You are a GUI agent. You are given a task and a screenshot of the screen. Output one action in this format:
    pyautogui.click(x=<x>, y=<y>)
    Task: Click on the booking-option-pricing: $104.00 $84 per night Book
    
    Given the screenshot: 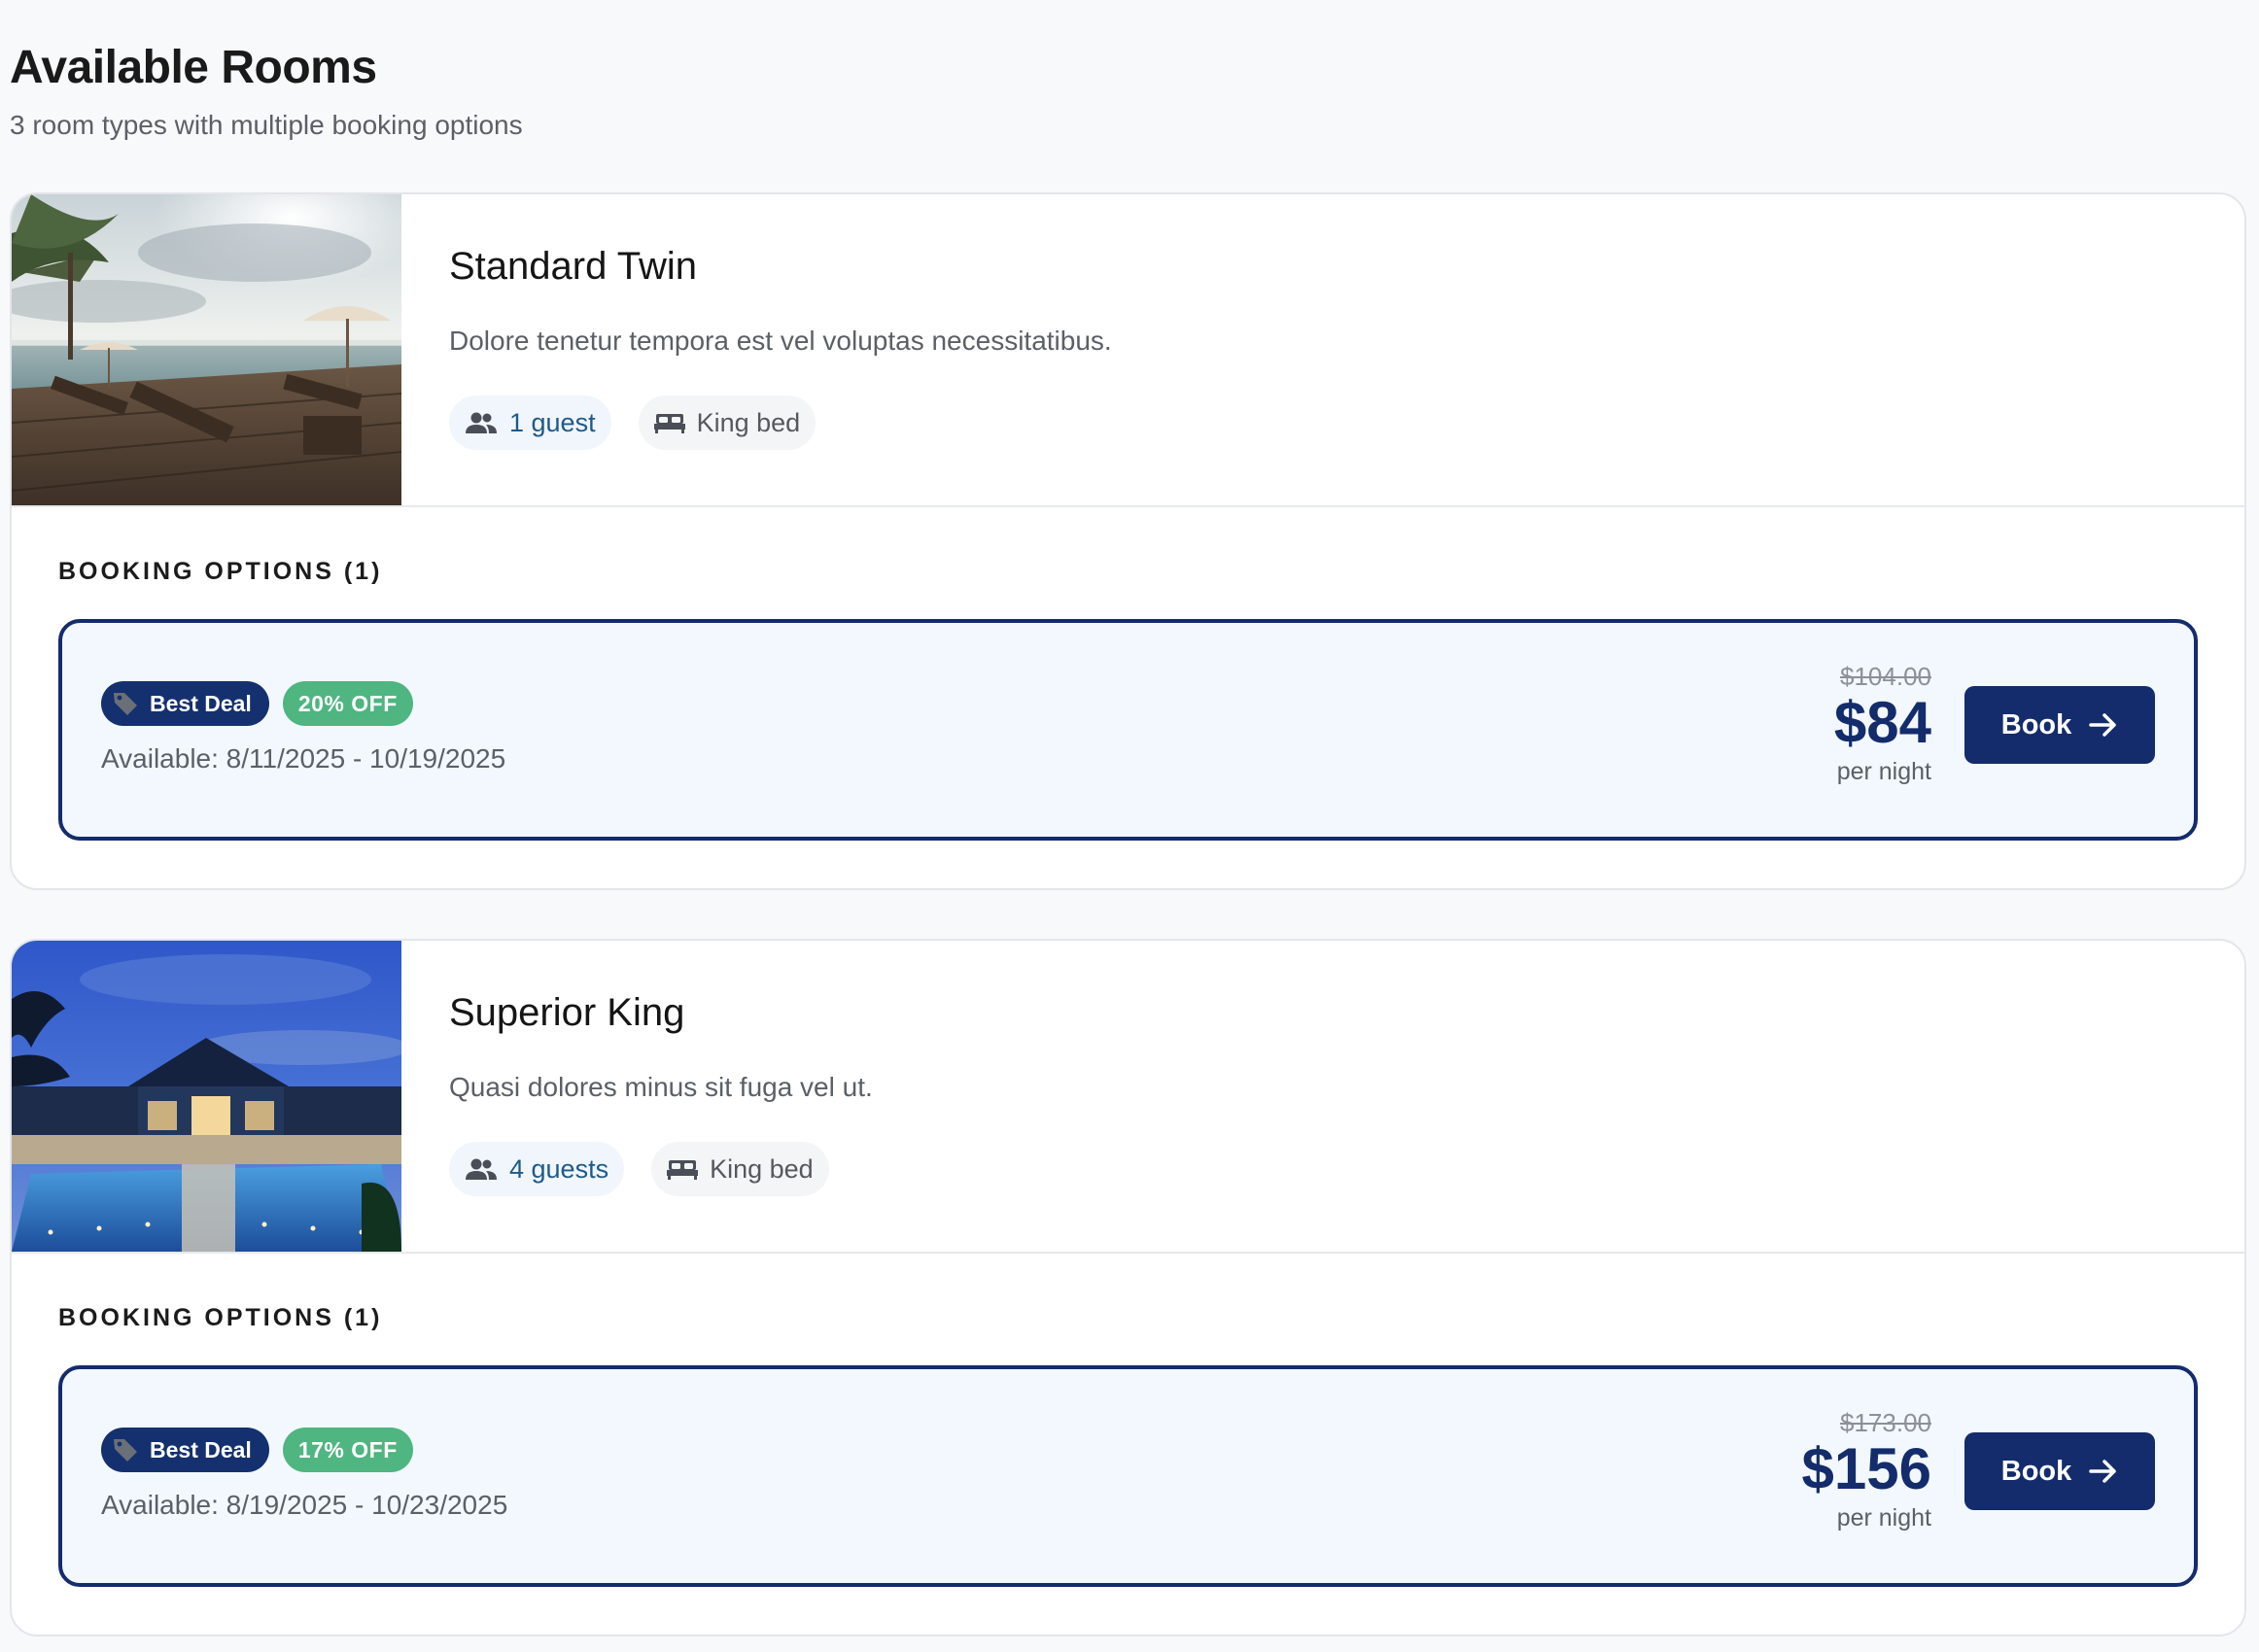 What is the action you would take?
    pyautogui.click(x=1994, y=725)
    